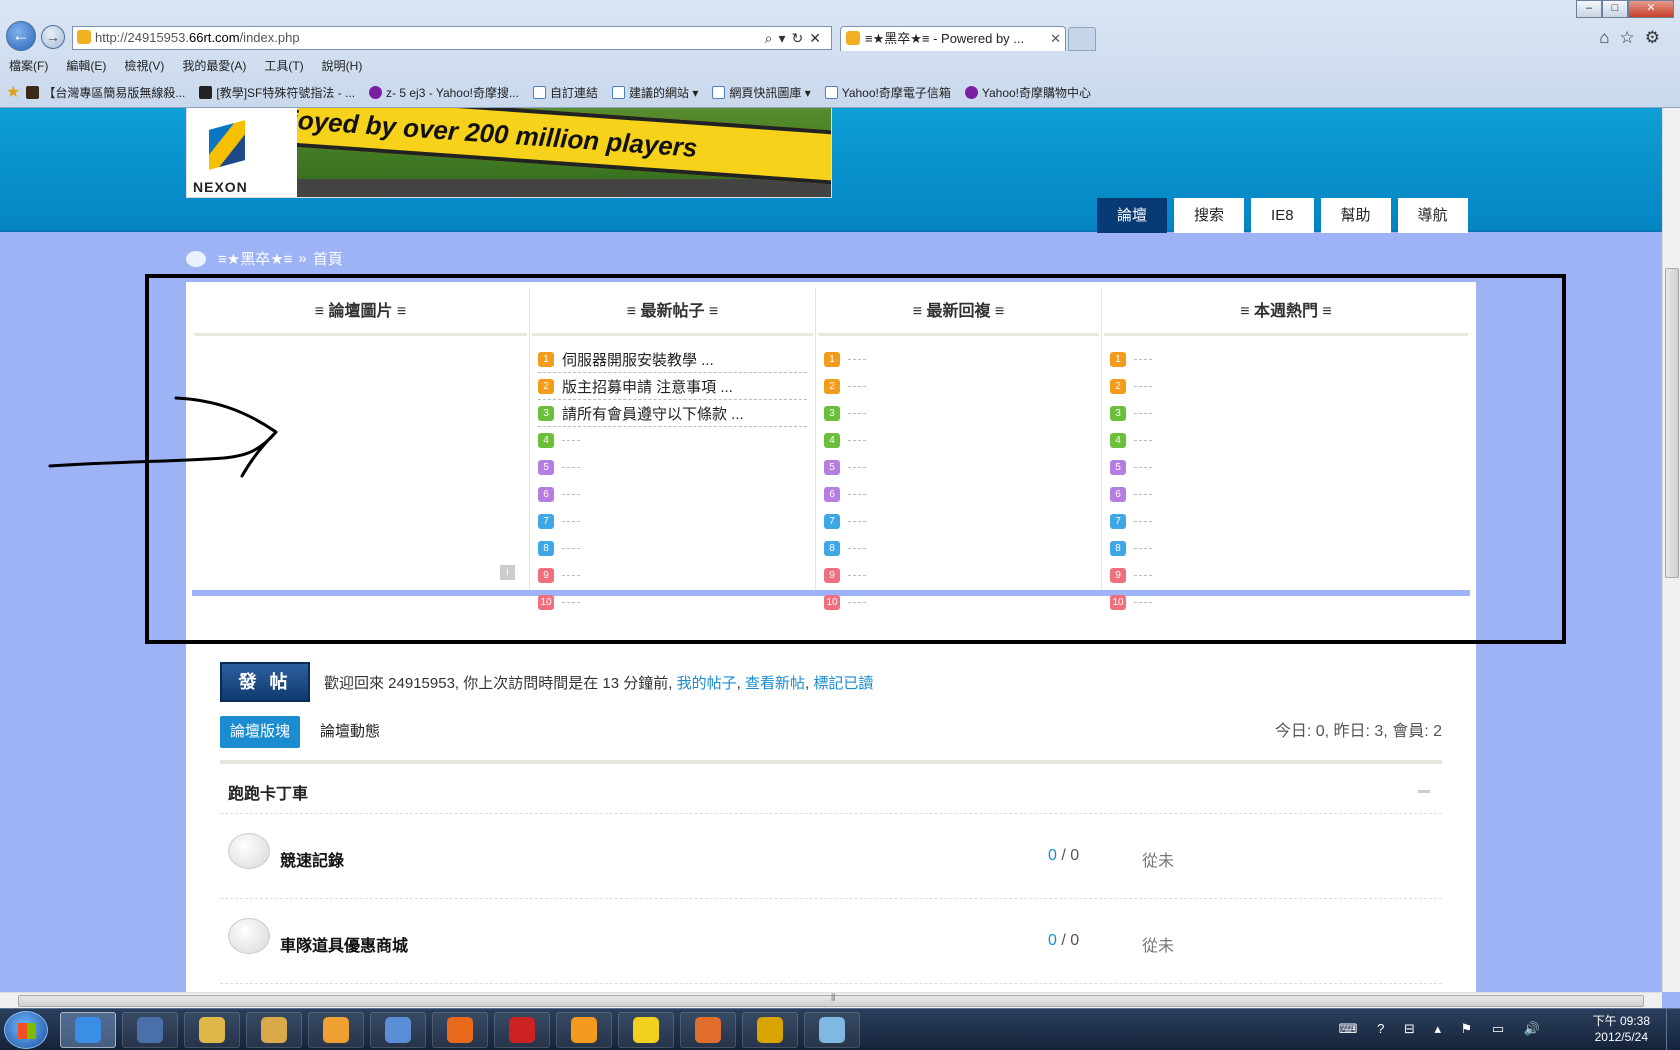  What do you see at coordinates (707, 683) in the screenshot?
I see `my-posts-link: 我的帖子` at bounding box center [707, 683].